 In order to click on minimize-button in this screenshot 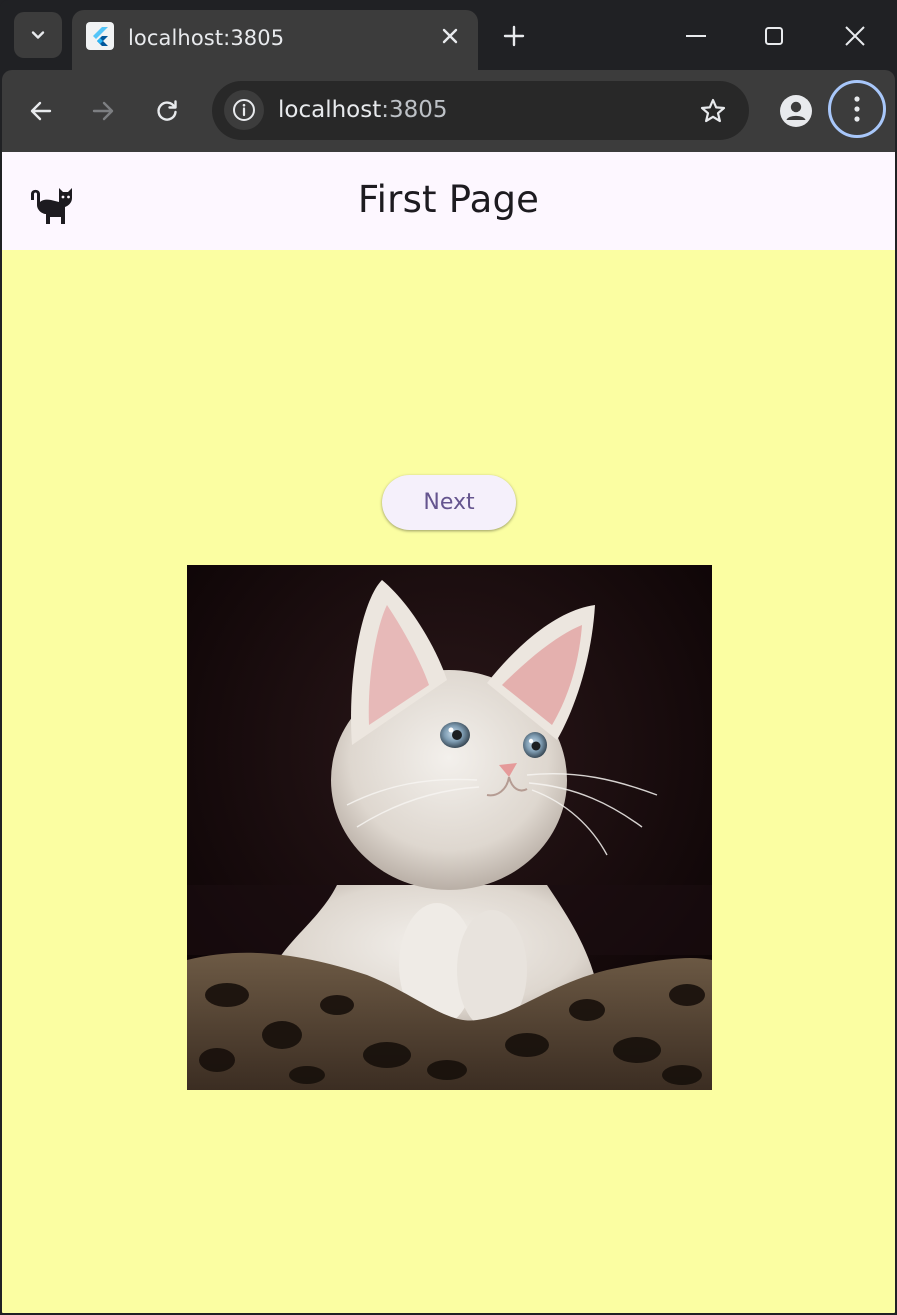, I will do `click(696, 36)`.